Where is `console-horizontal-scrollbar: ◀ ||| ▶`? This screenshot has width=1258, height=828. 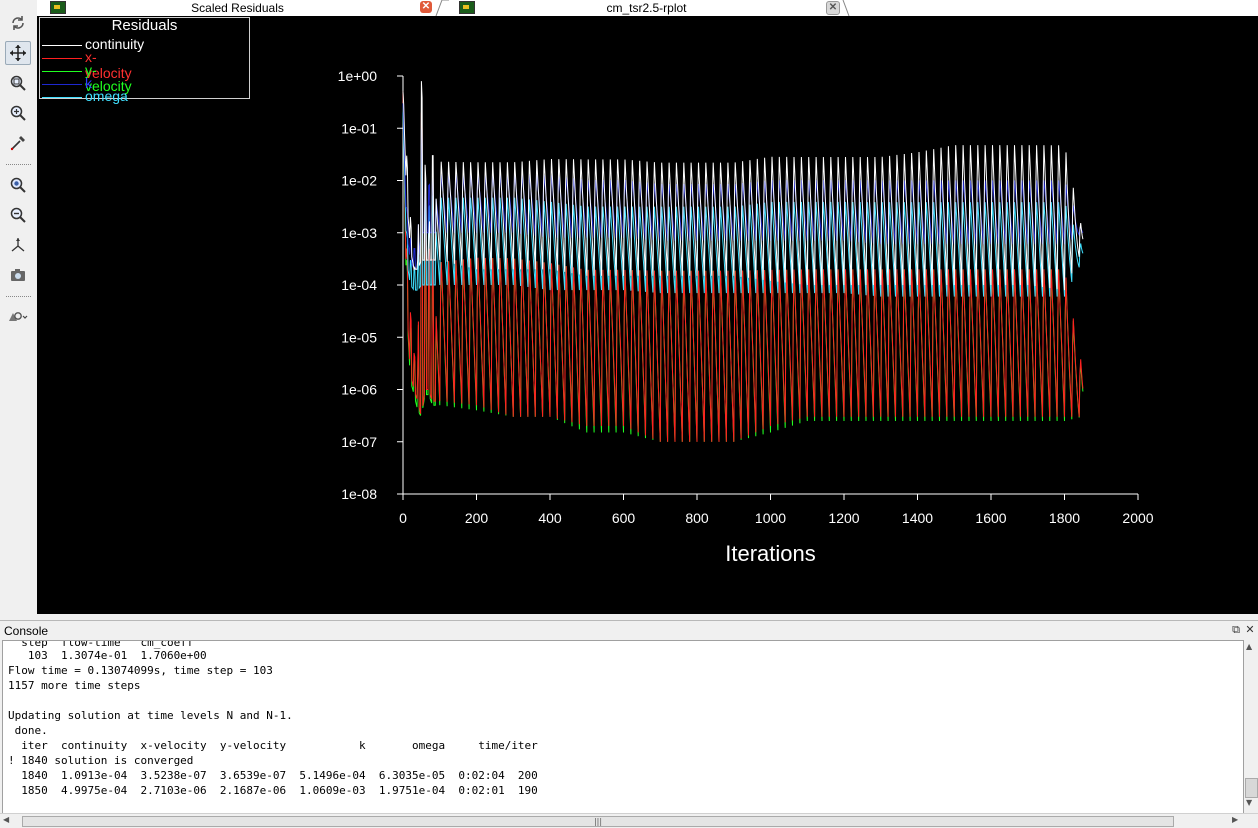 console-horizontal-scrollbar: ◀ ||| ▶ is located at coordinates (629, 820).